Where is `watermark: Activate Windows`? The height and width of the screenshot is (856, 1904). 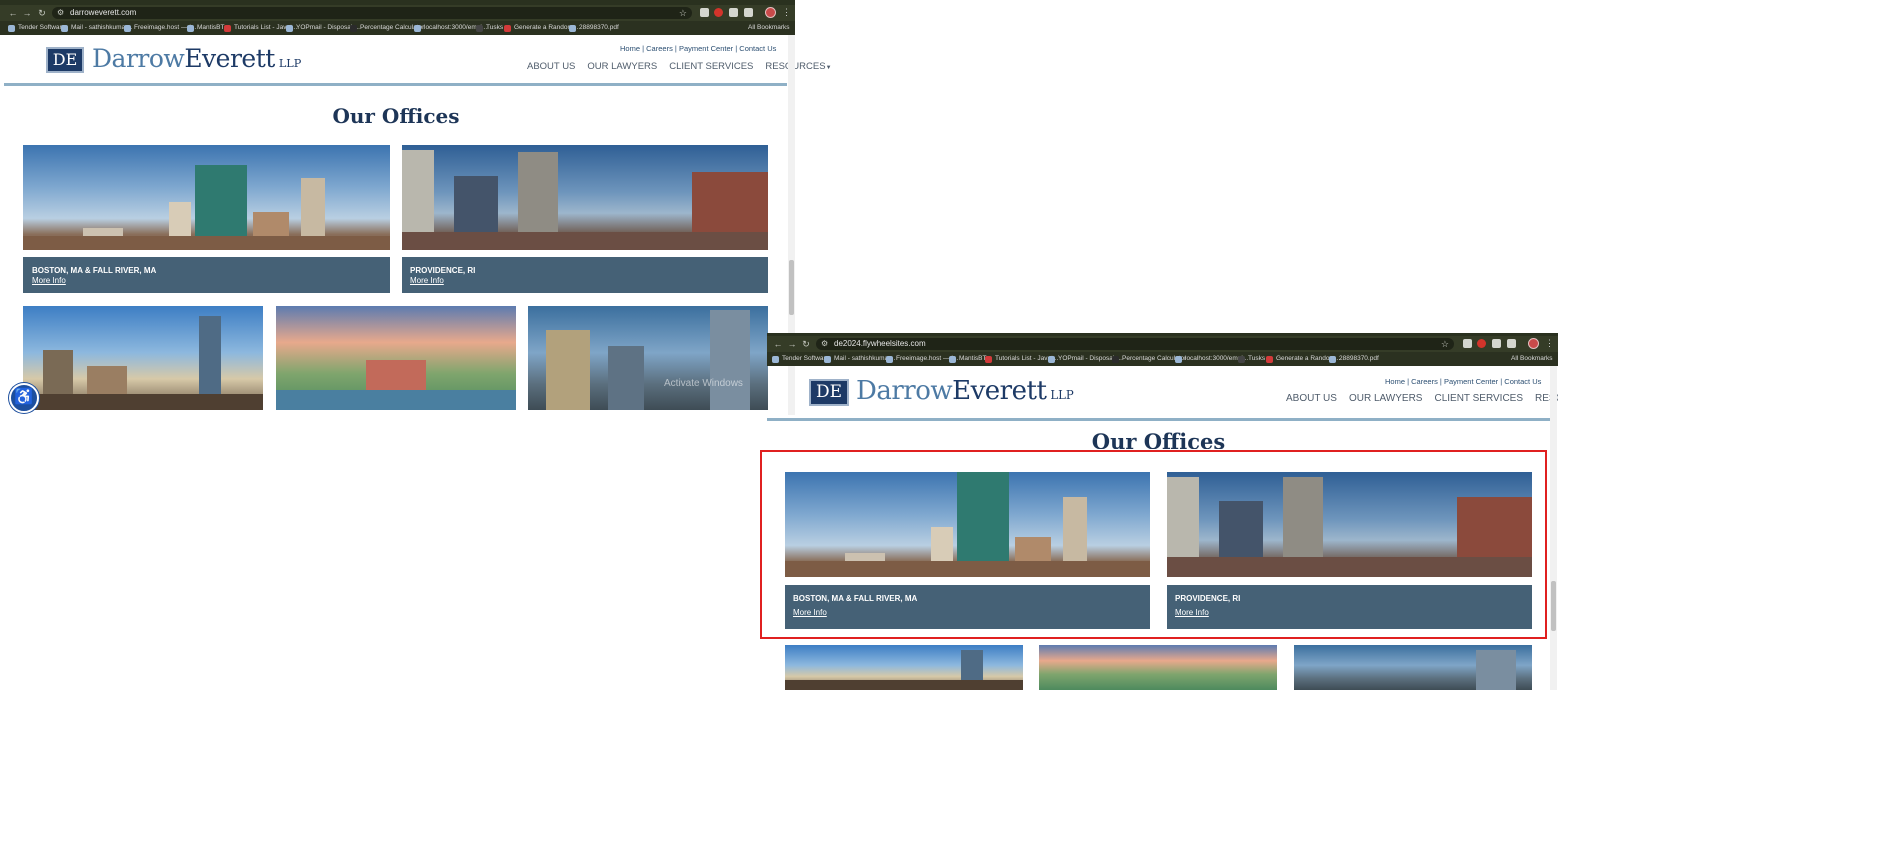 watermark: Activate Windows is located at coordinates (703, 383).